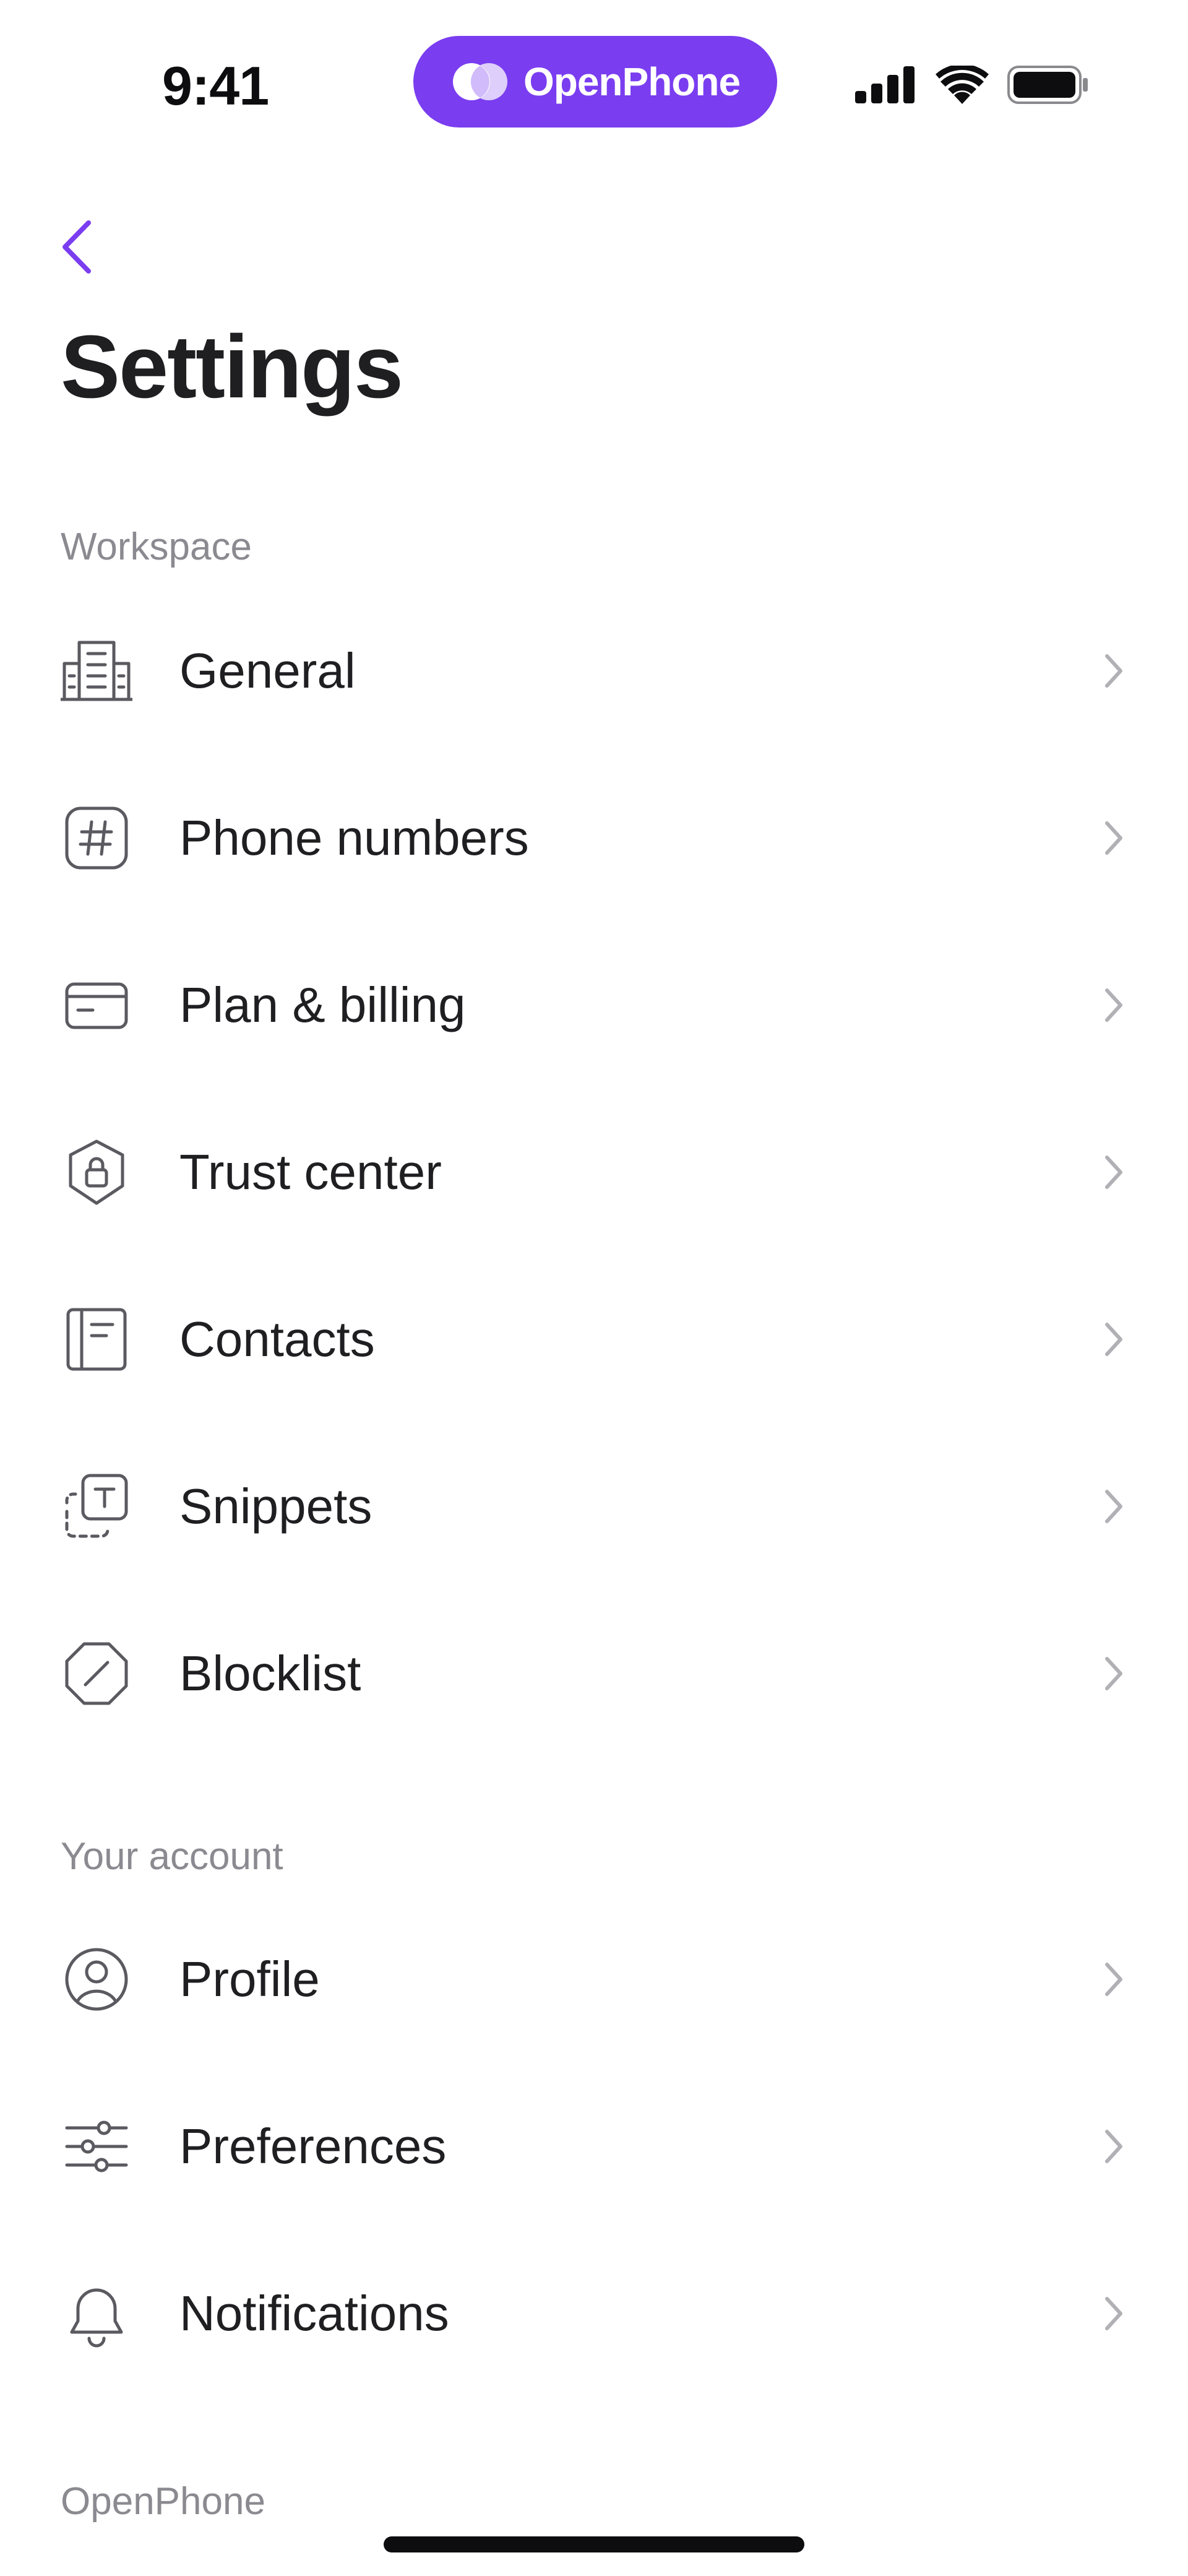  Describe the element at coordinates (354, 837) in the screenshot. I see `settings-row-label: Phone numbers` at that location.